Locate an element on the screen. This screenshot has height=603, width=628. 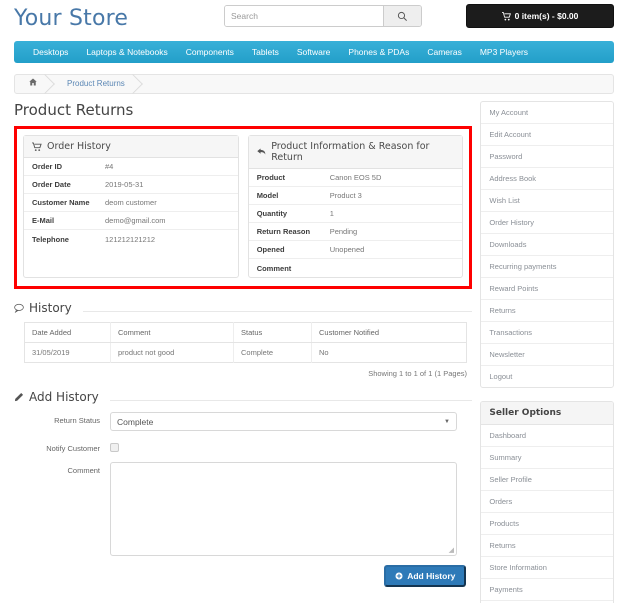
sidebar-item-seller-returns: Returns is located at coordinates (547, 546).